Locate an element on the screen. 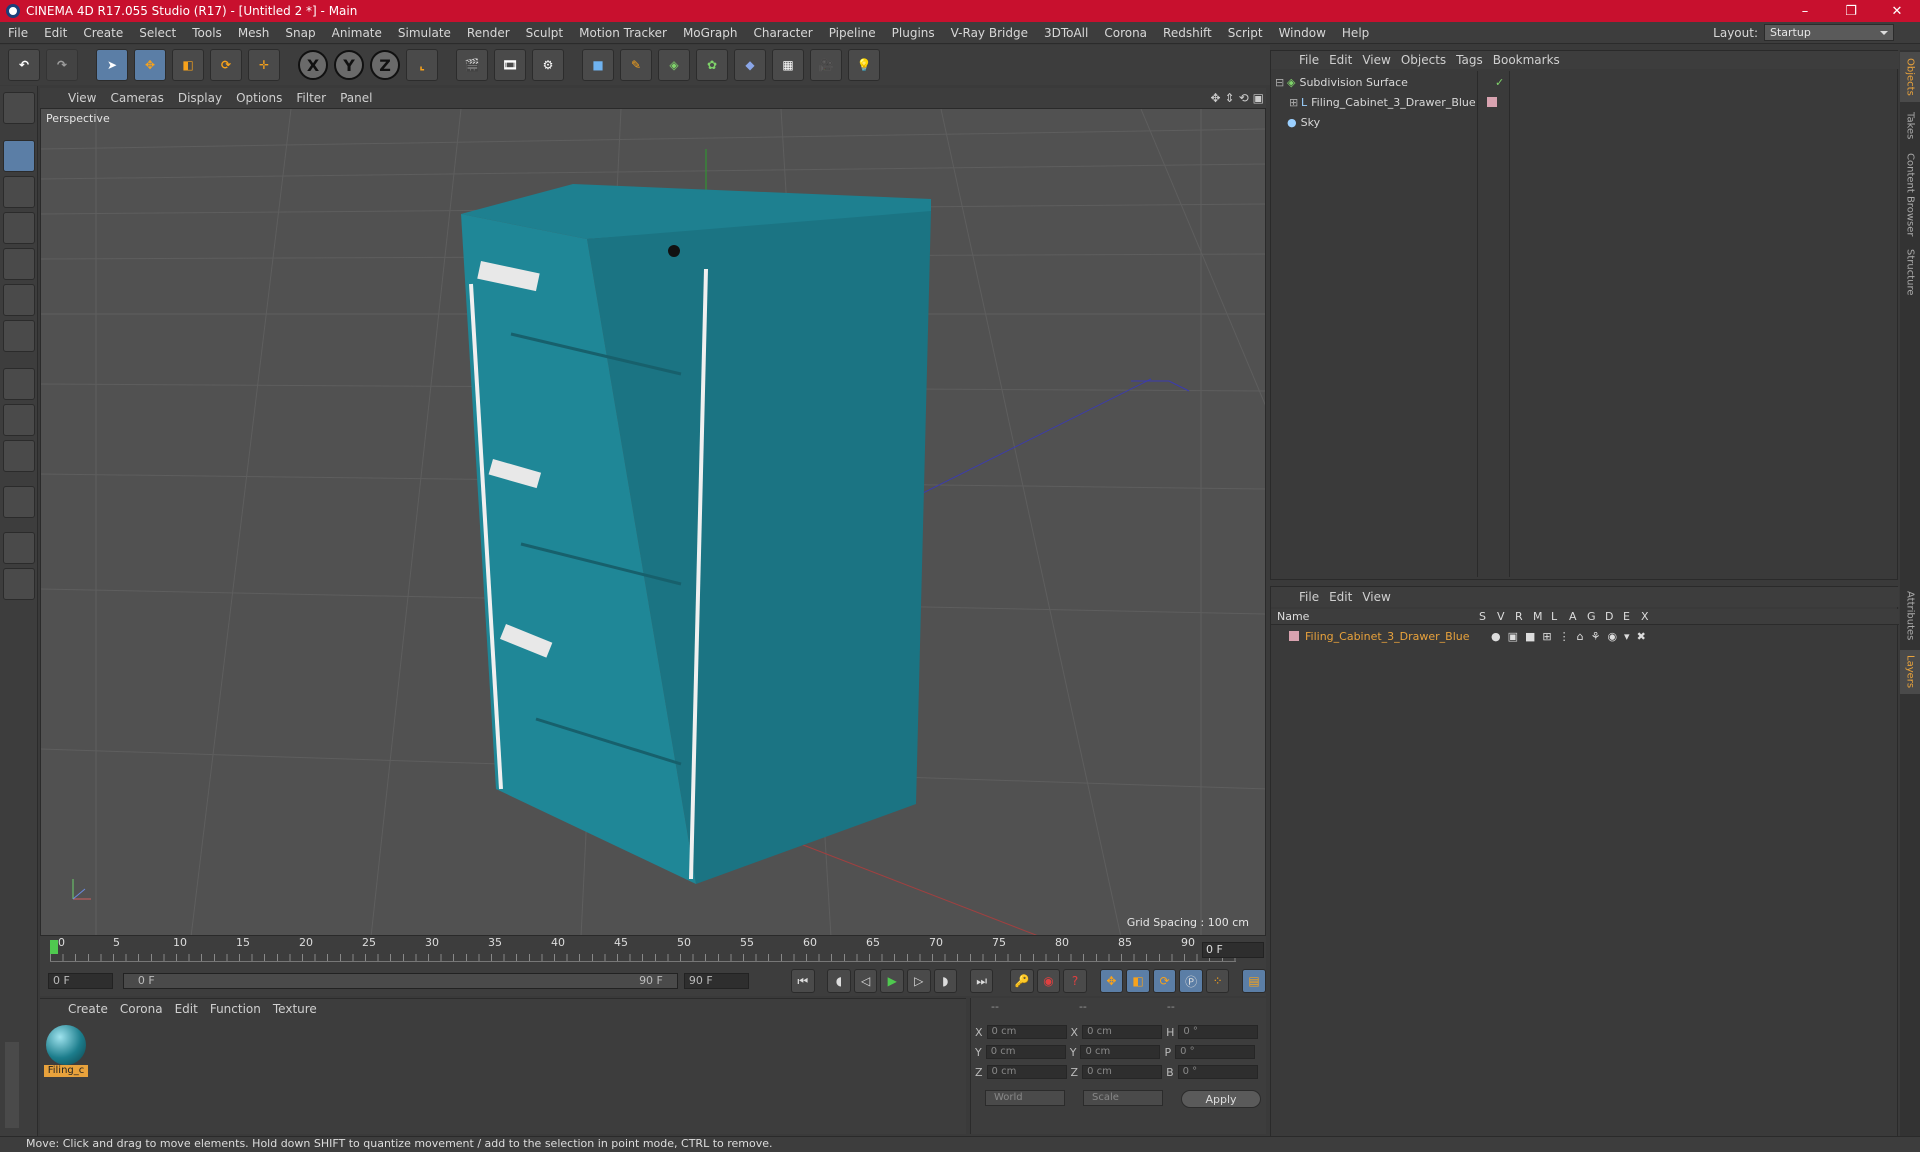 The width and height of the screenshot is (1920, 1152). subdivision-surface-button: ◈ is located at coordinates (674, 65).